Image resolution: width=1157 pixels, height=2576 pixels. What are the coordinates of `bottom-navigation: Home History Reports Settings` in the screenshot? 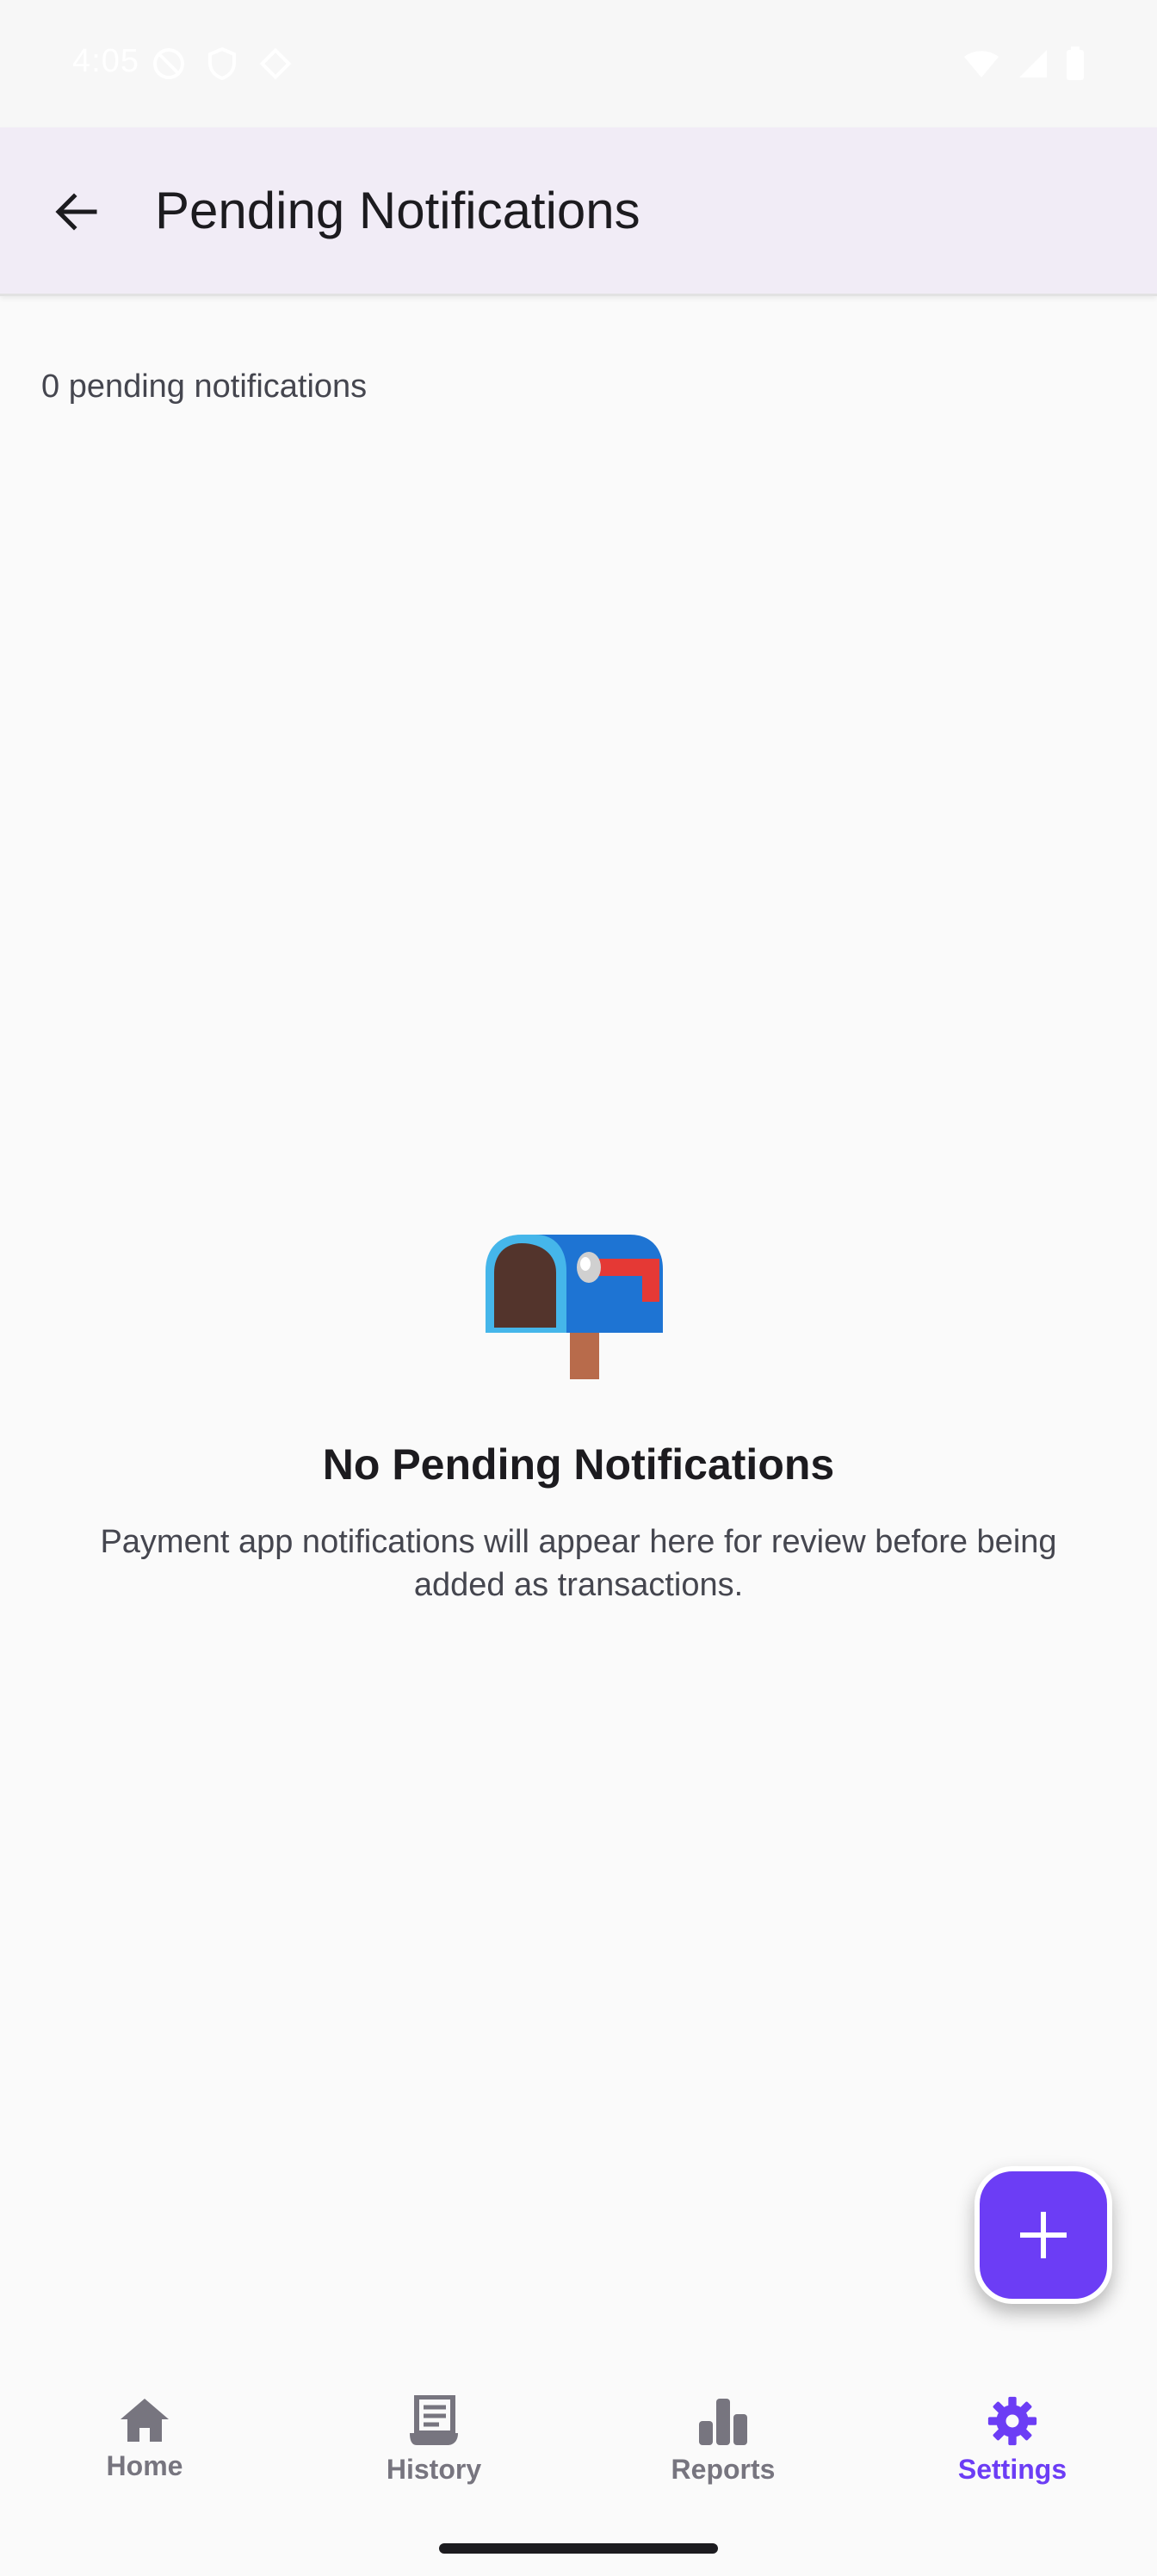 It's located at (579, 2462).